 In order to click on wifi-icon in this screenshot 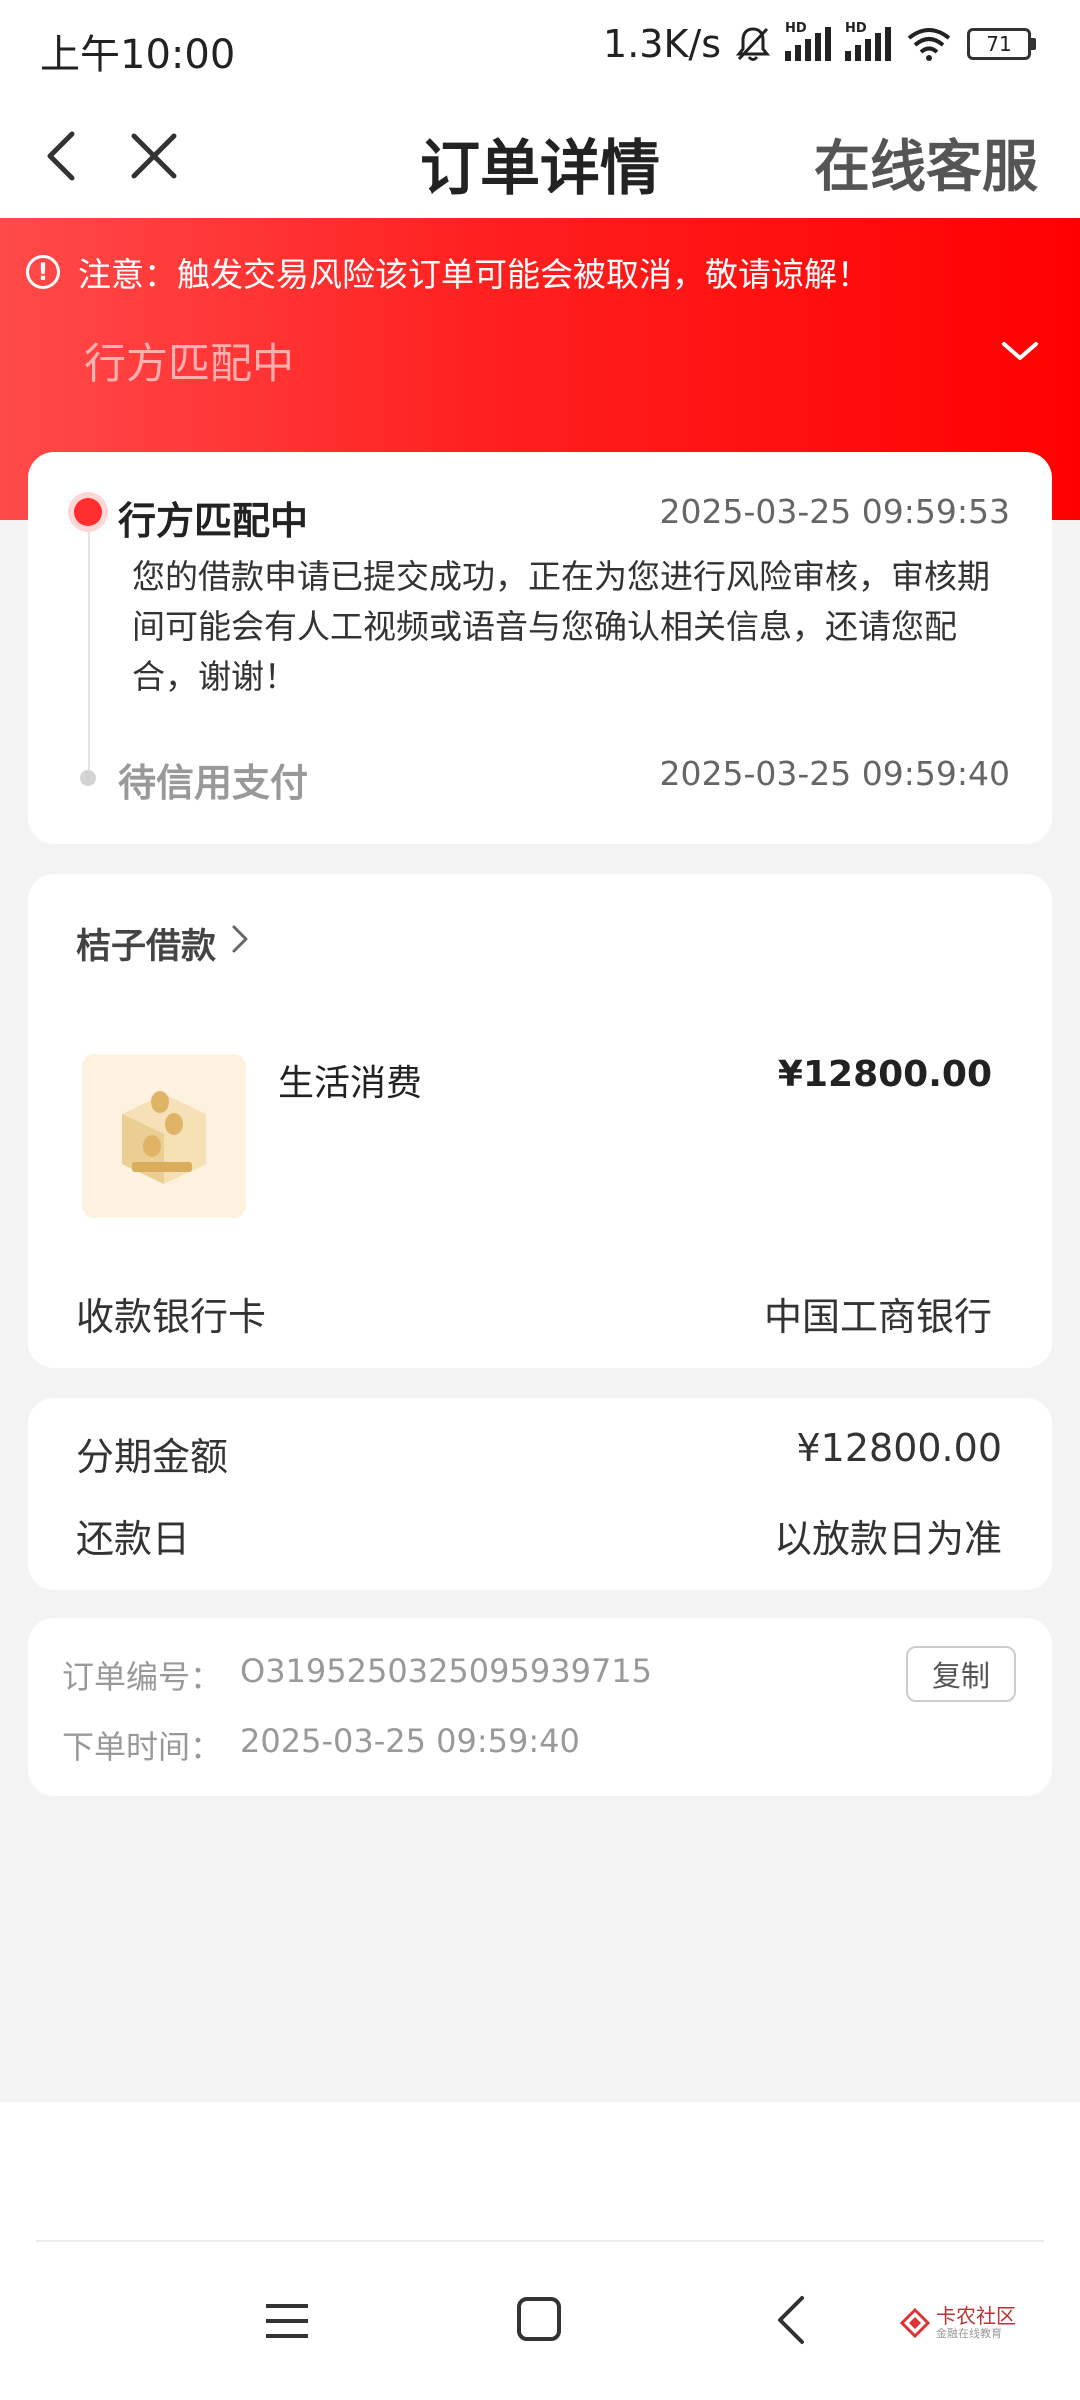, I will do `click(929, 44)`.